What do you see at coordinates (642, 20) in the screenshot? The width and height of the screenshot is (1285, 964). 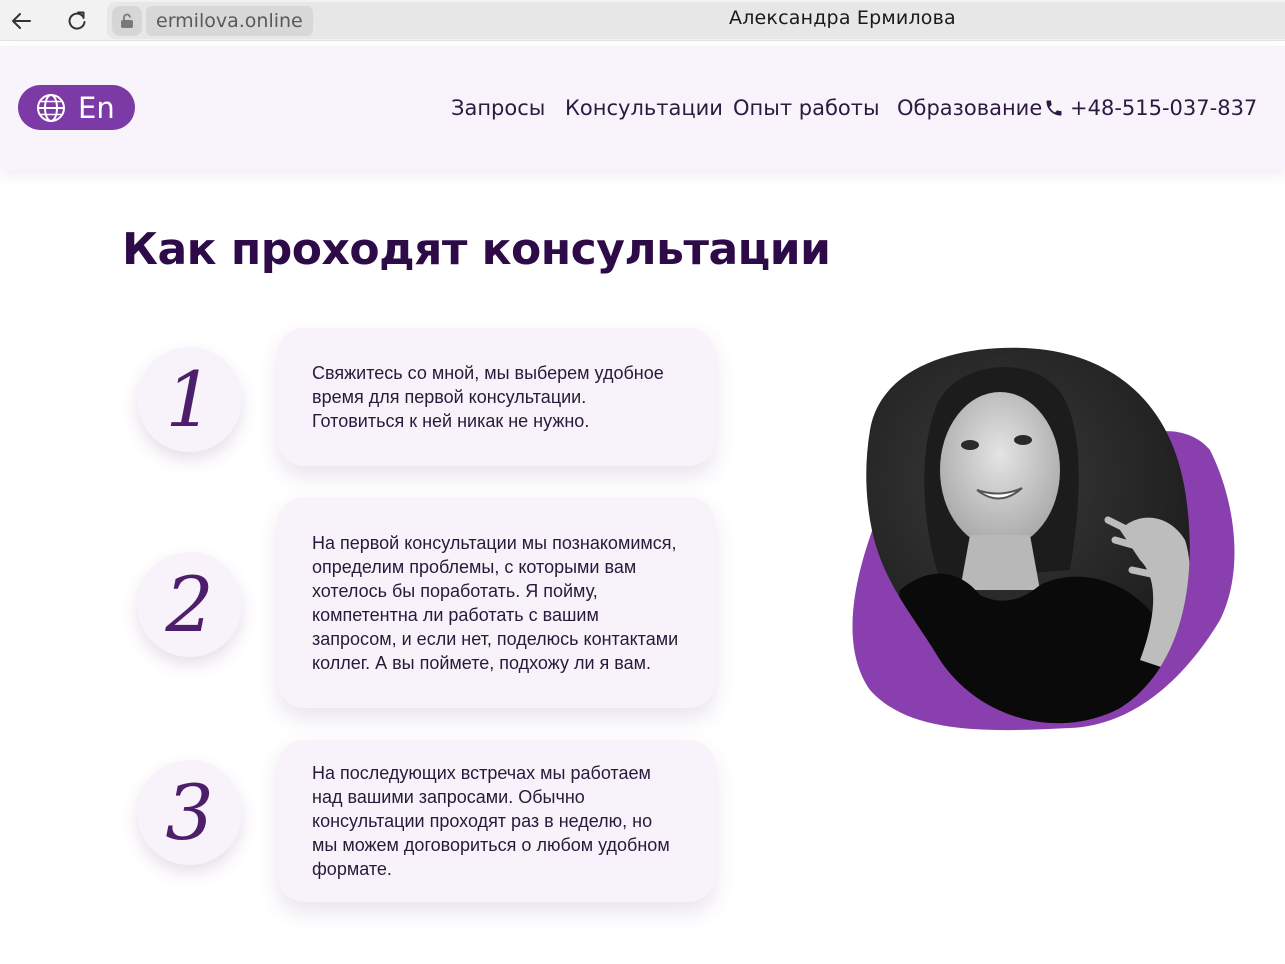 I see `browser-toolbar: ermilova.online Александра Ермилова` at bounding box center [642, 20].